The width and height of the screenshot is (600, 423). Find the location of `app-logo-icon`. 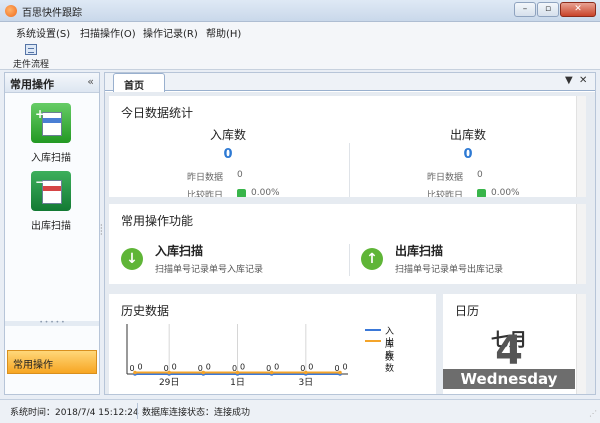

app-logo-icon is located at coordinates (11, 11).